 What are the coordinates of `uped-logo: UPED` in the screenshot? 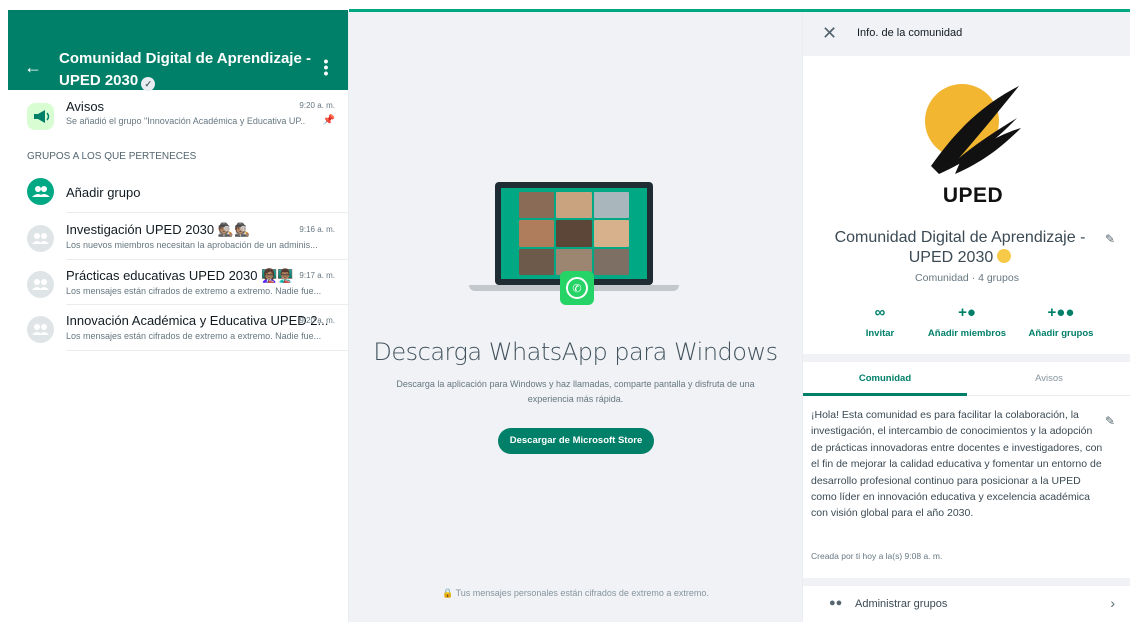 It's located at (973, 143).